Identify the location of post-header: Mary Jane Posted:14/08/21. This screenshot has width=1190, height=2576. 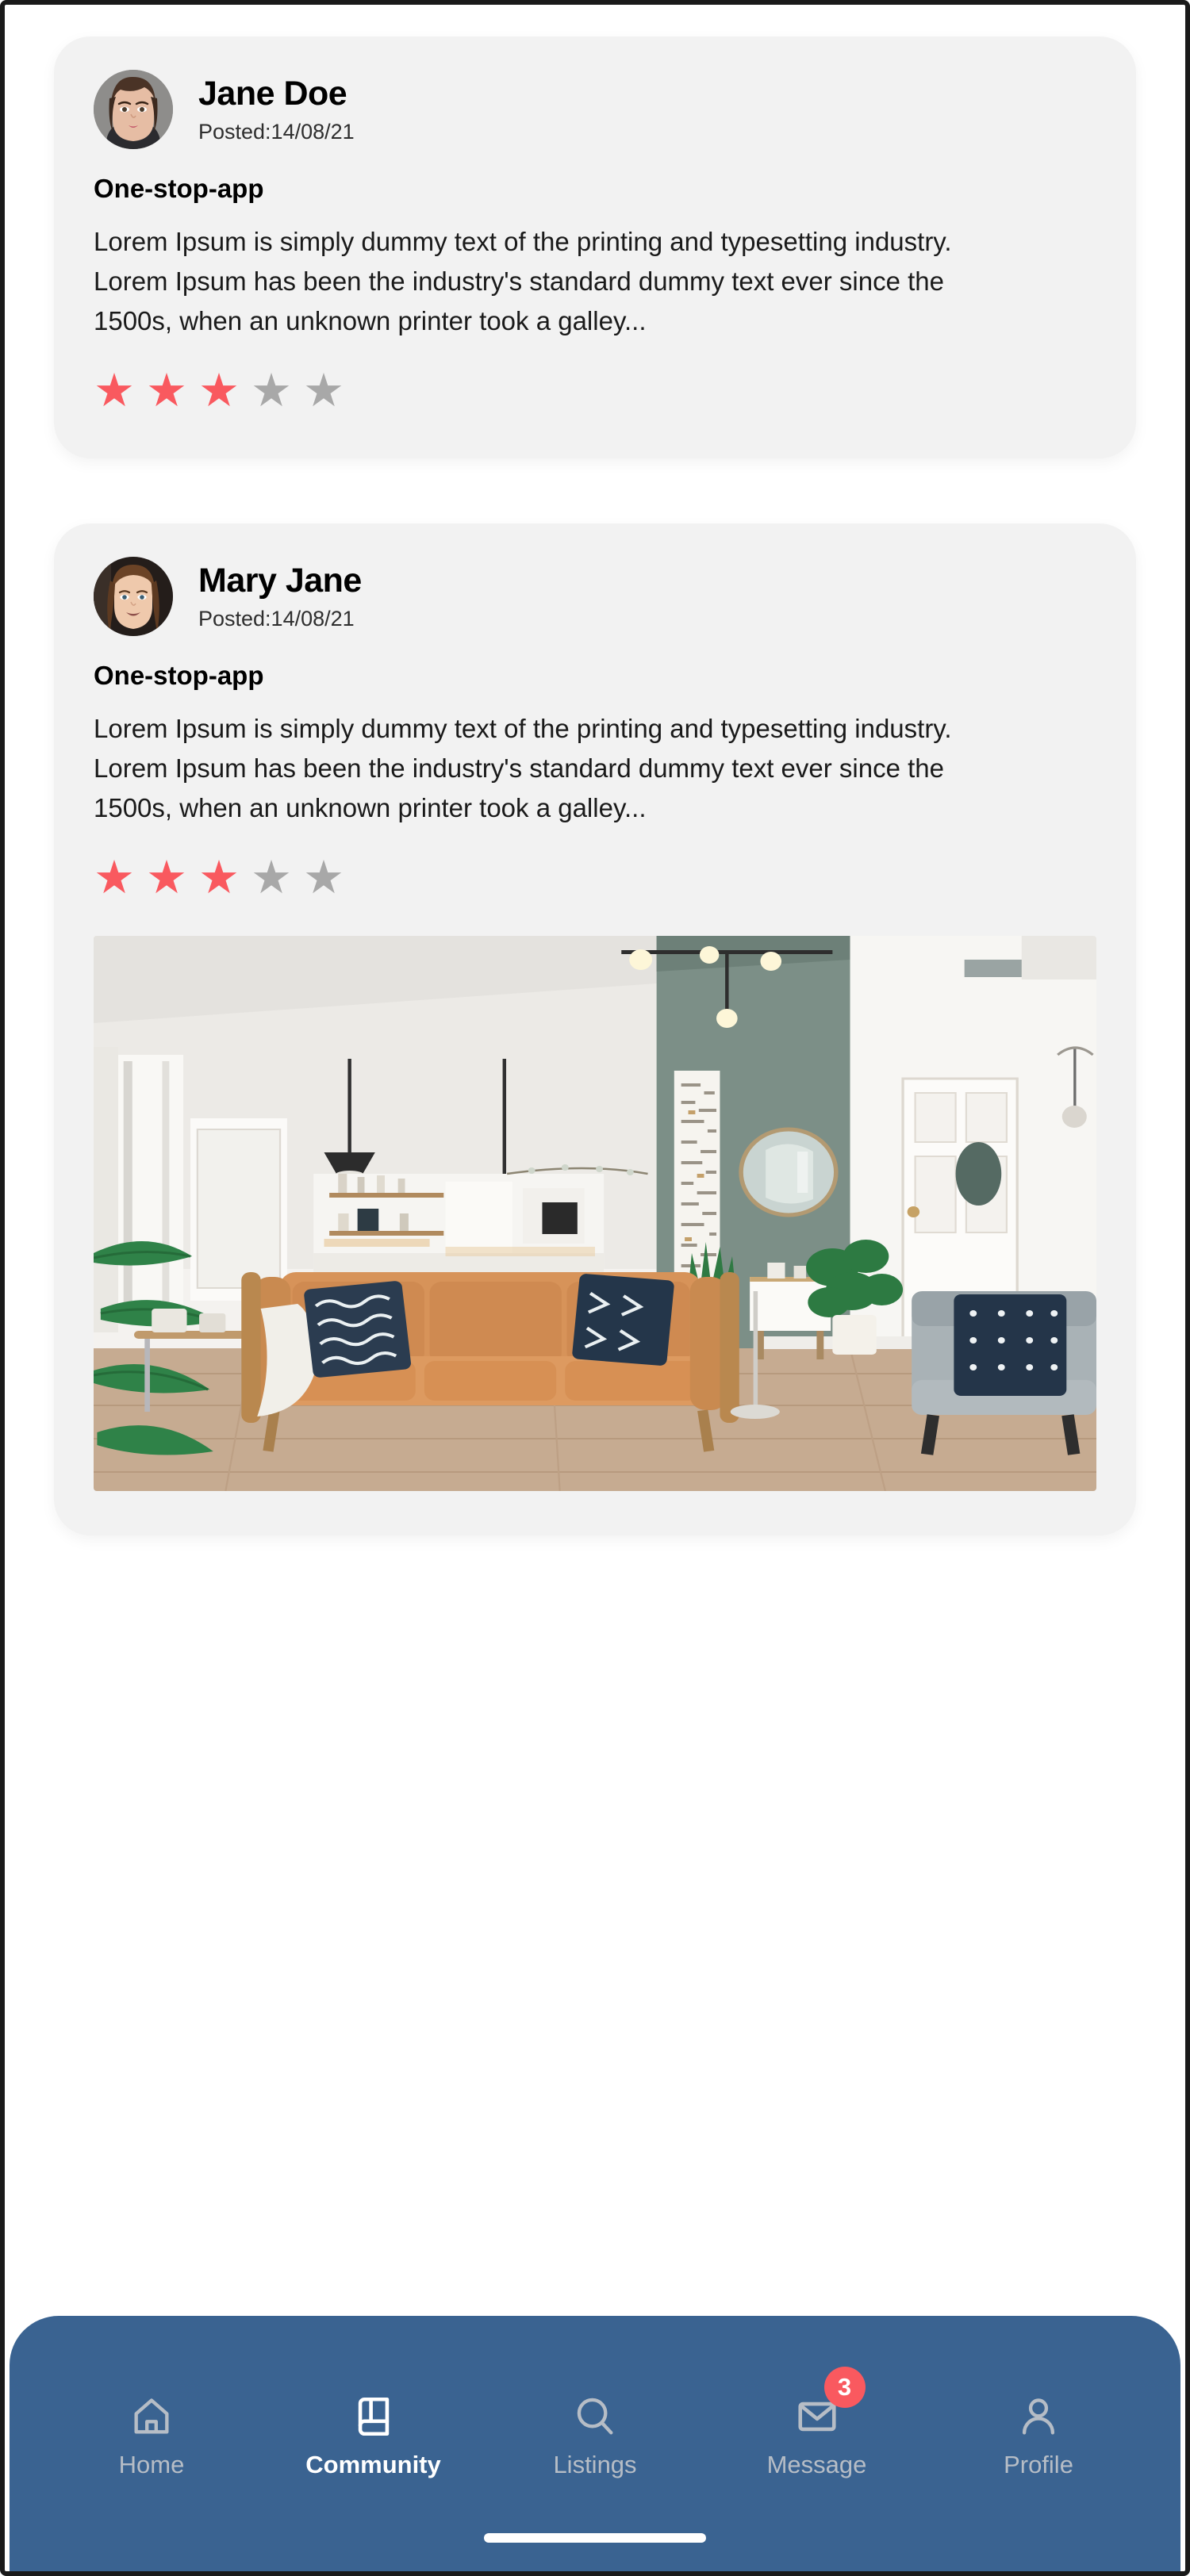
(595, 597).